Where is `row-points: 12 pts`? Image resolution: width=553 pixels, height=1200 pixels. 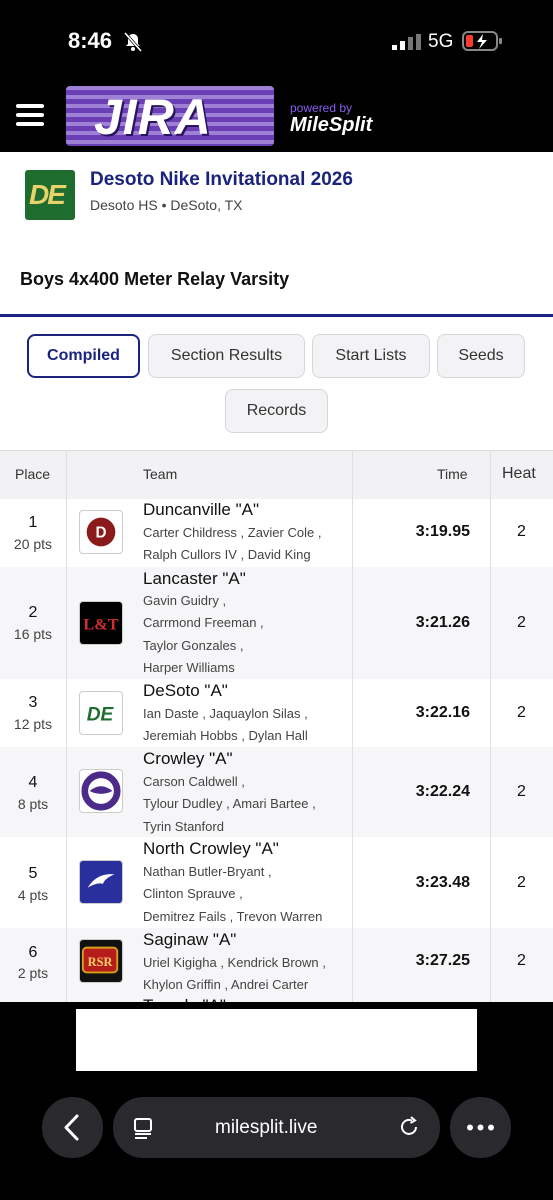
row-points: 12 pts is located at coordinates (33, 724).